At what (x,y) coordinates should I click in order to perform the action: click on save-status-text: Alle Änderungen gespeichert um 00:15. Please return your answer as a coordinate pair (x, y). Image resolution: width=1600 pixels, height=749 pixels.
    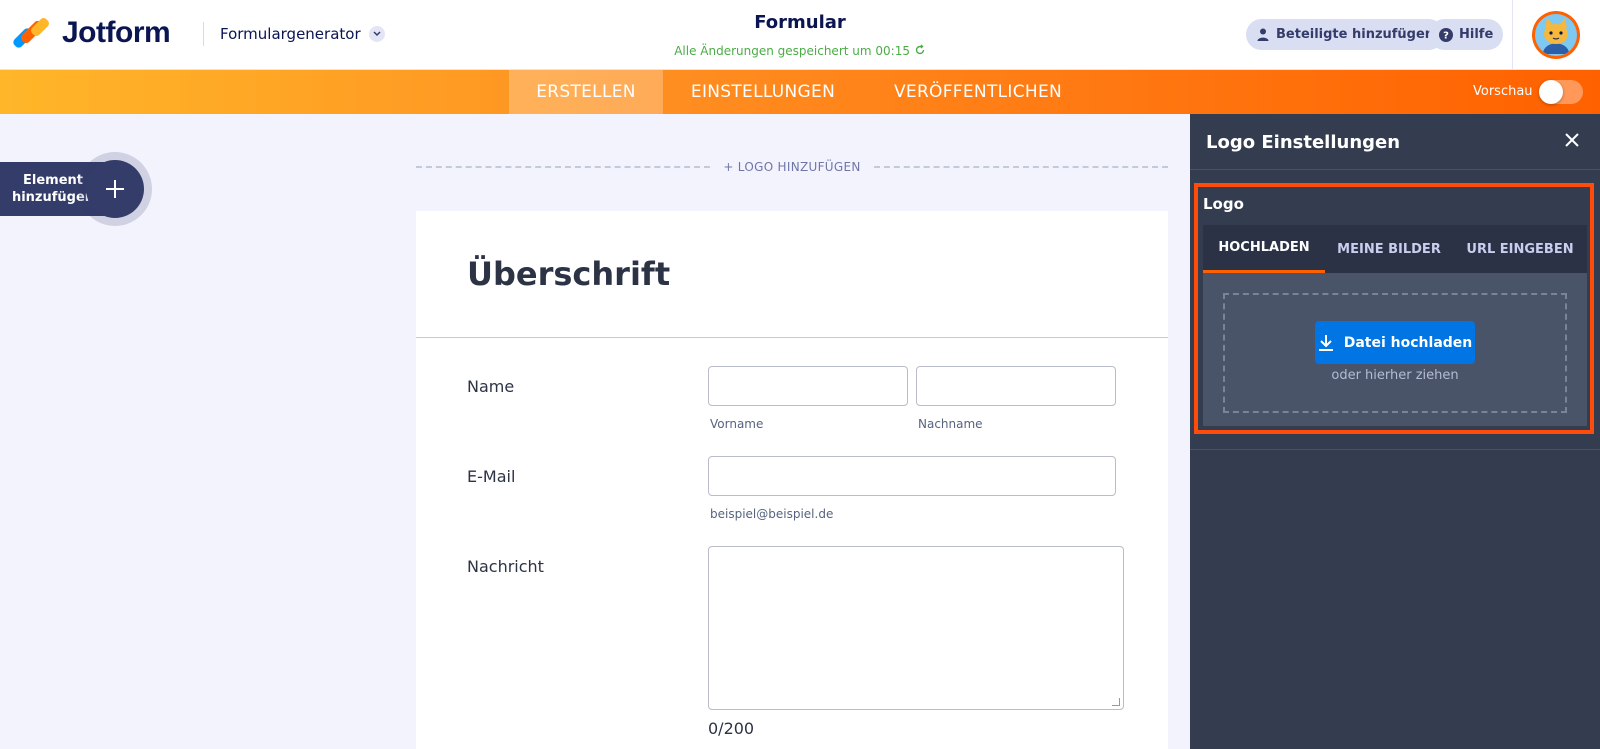
    Looking at the image, I should click on (792, 51).